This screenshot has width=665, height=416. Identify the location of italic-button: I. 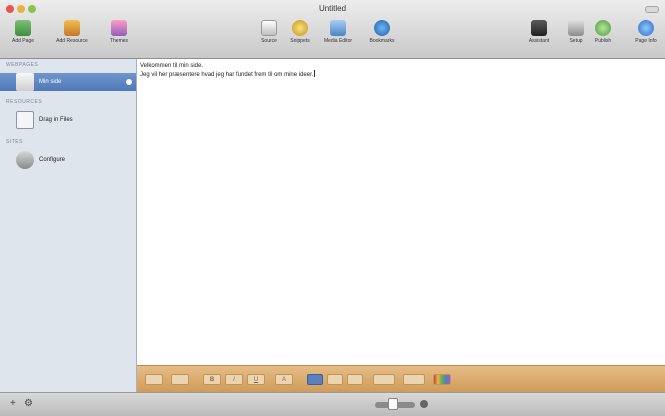
(234, 379).